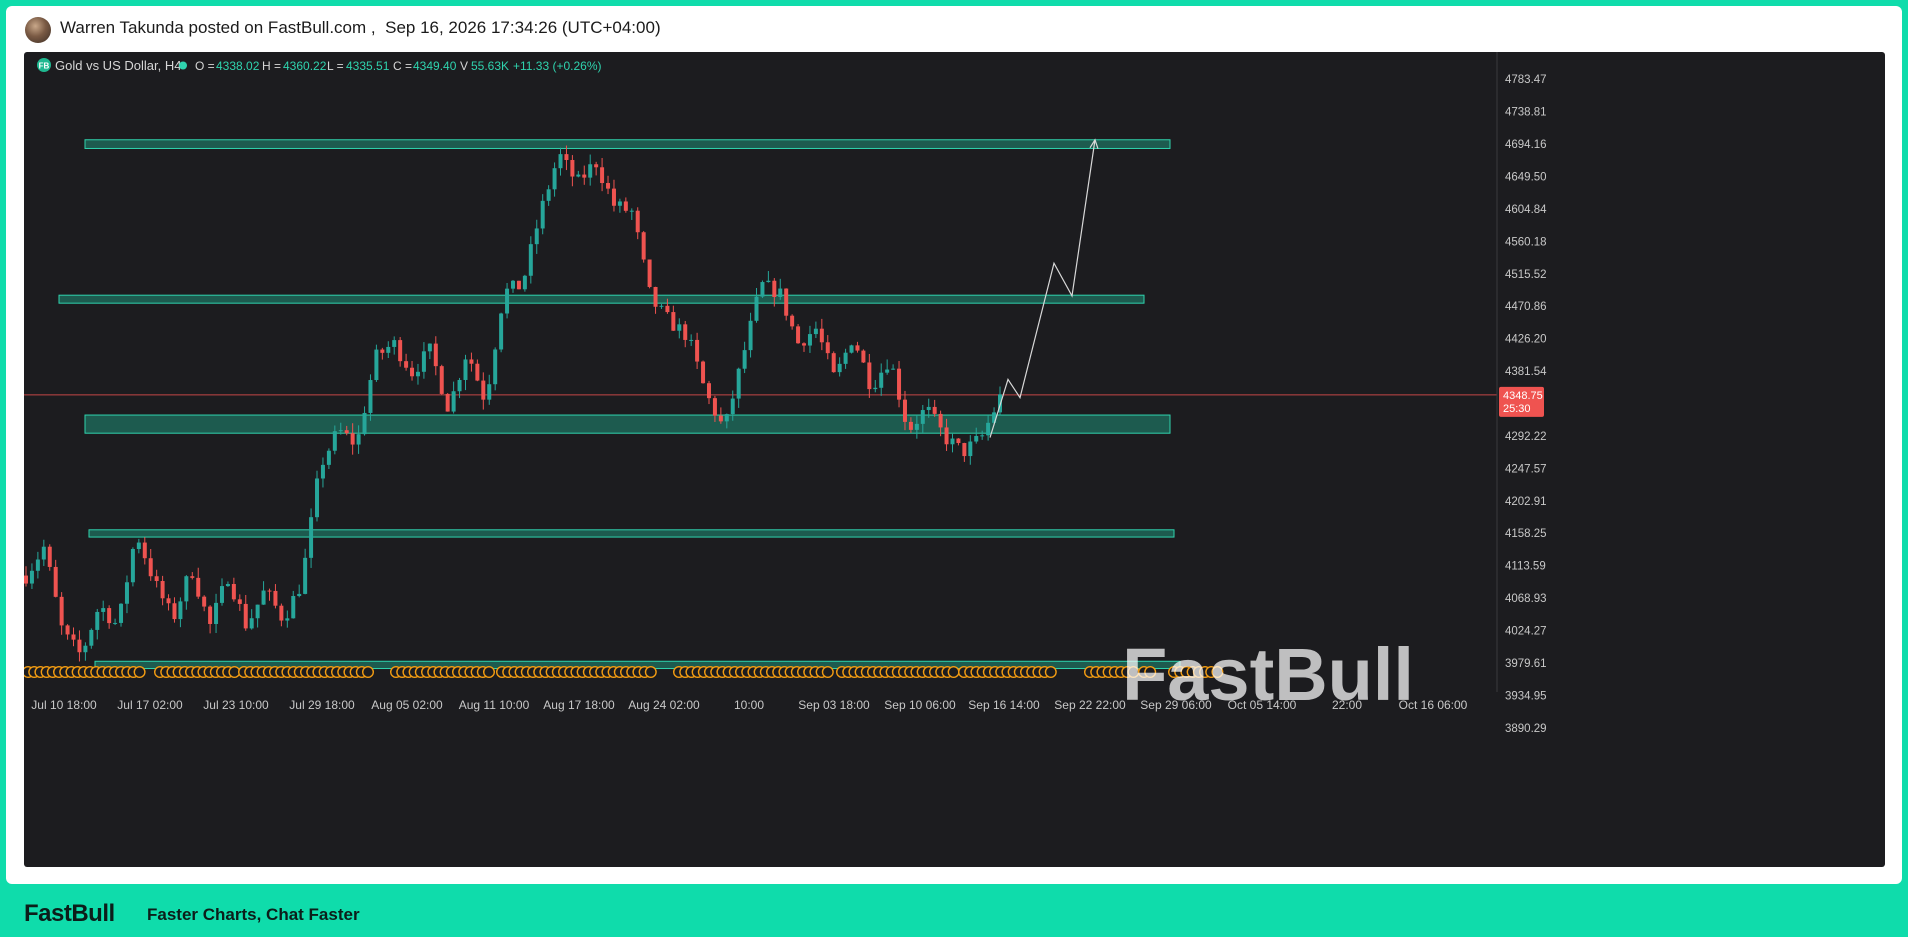 Image resolution: width=1908 pixels, height=937 pixels. Describe the element at coordinates (490, 66) in the screenshot. I see `volume-value: 55.63K` at that location.